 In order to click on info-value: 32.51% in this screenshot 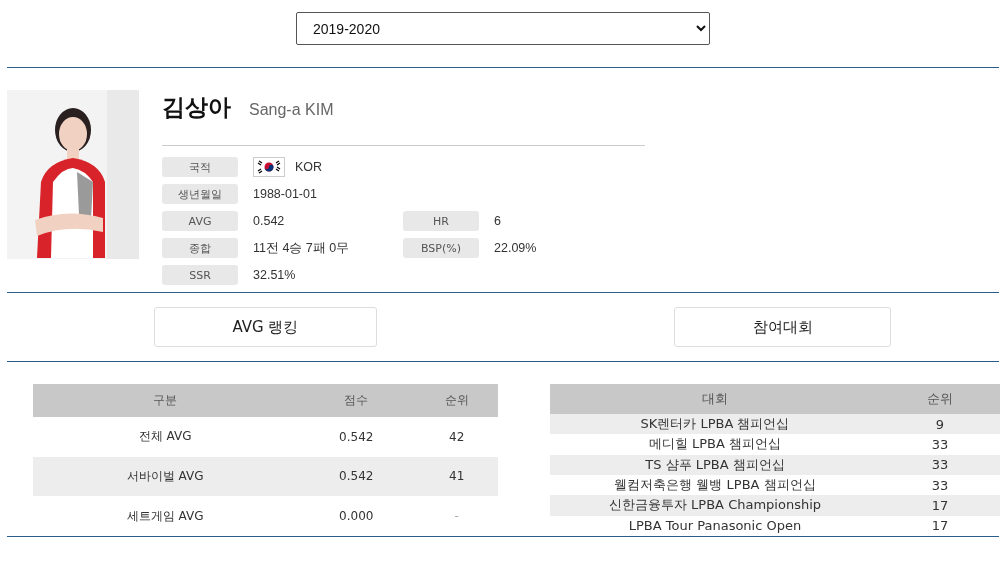, I will do `click(274, 275)`.